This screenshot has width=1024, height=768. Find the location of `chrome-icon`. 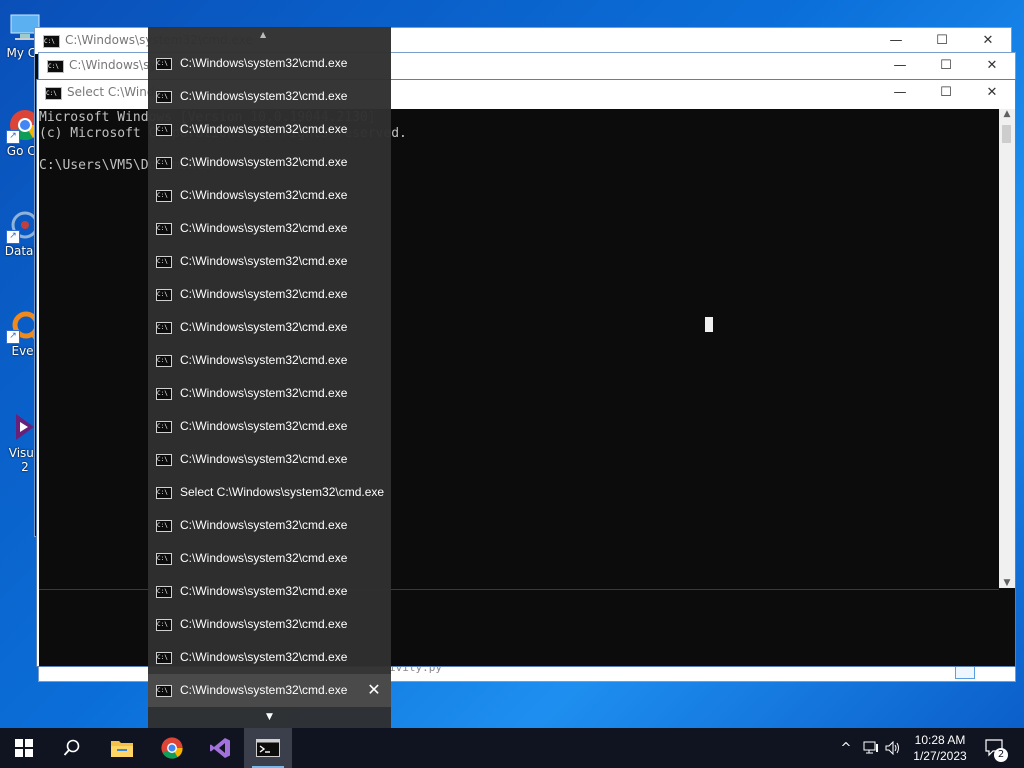

chrome-icon is located at coordinates (172, 748).